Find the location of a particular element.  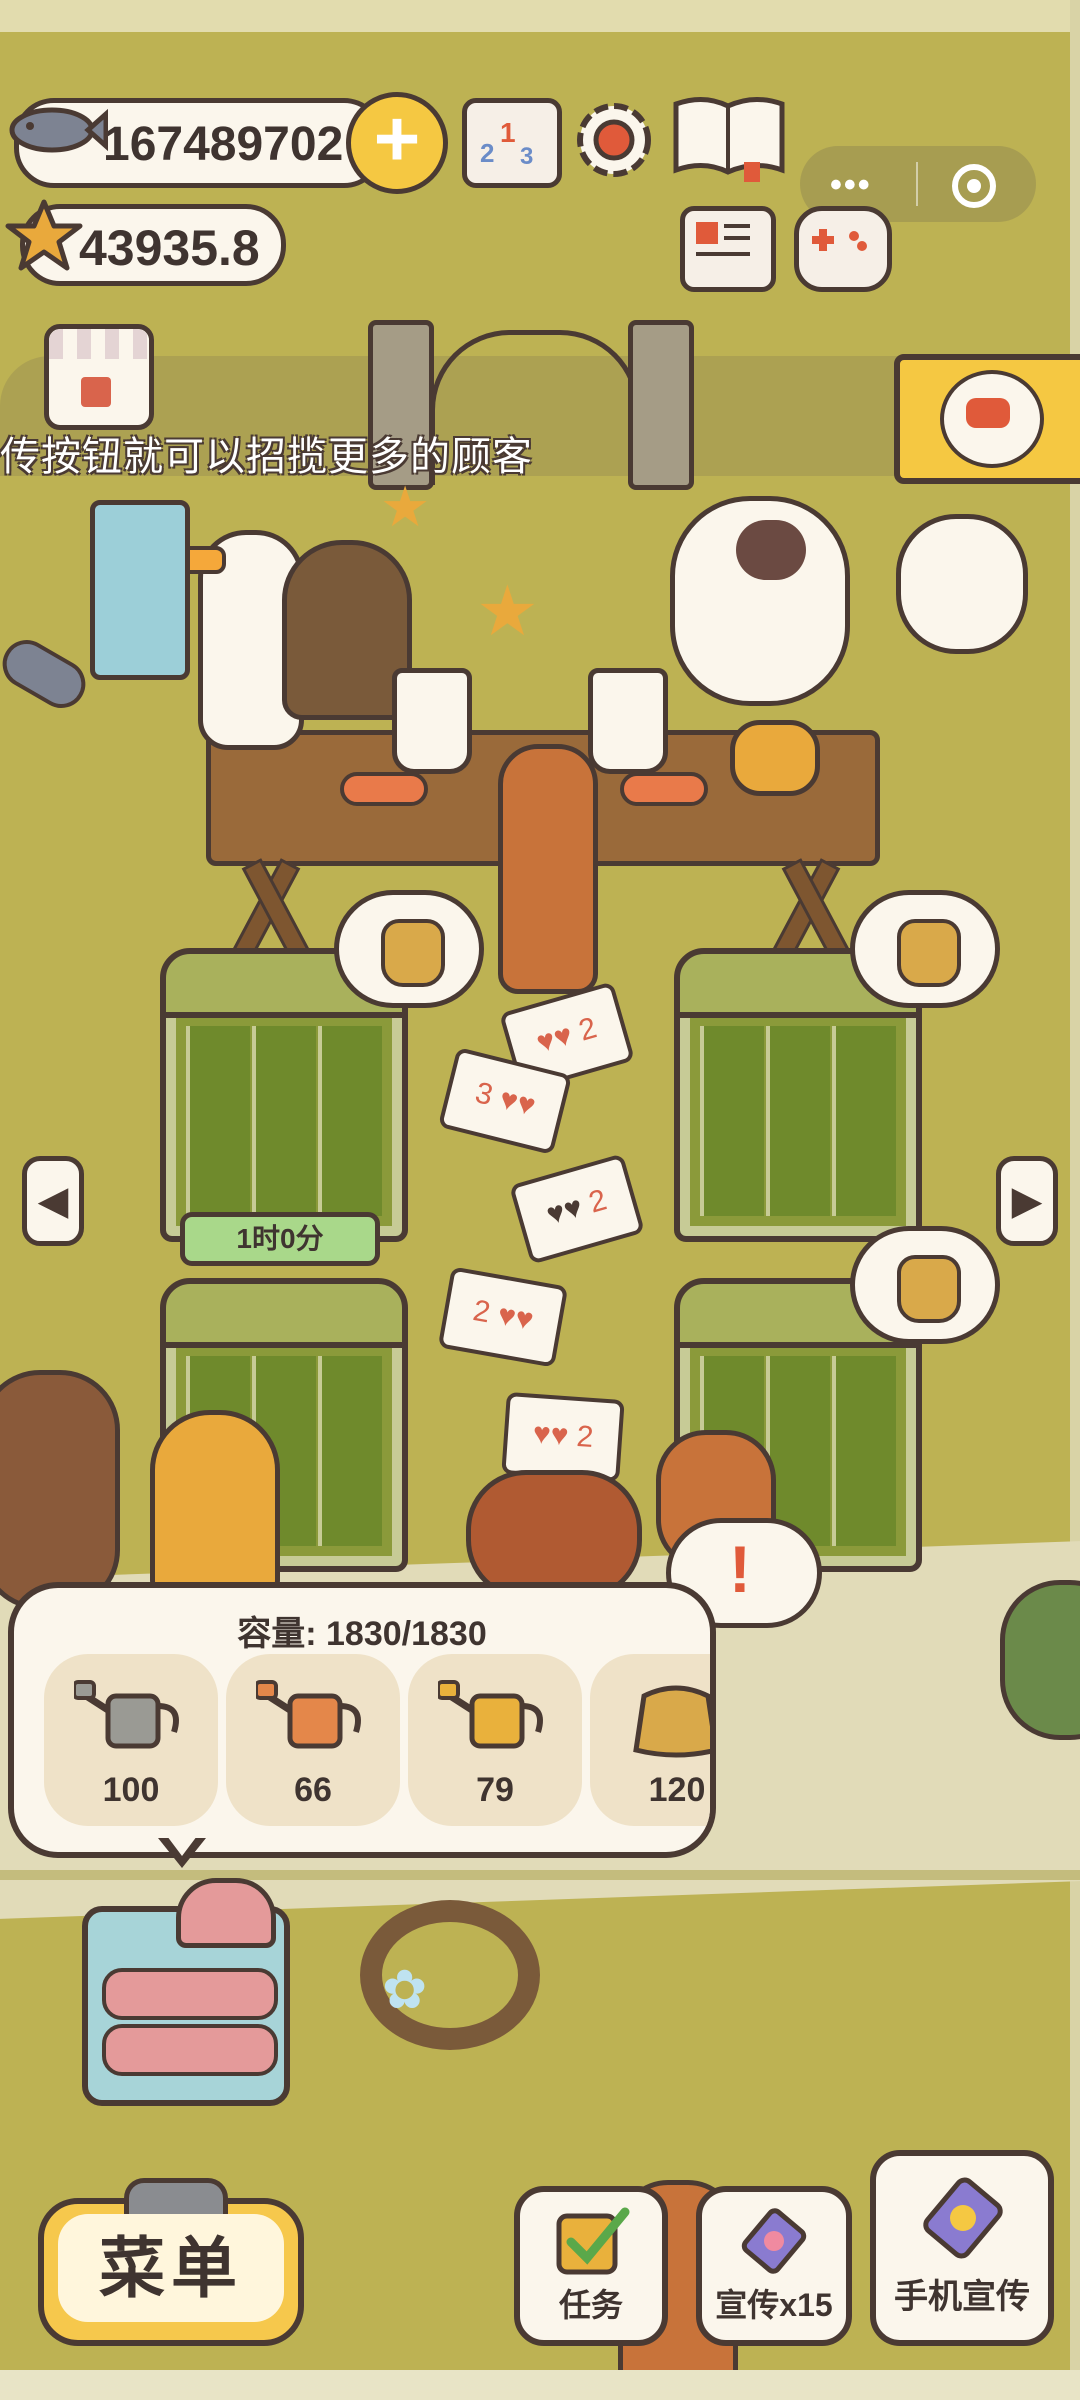

yellow-watering-can-icon is located at coordinates (490, 1714).